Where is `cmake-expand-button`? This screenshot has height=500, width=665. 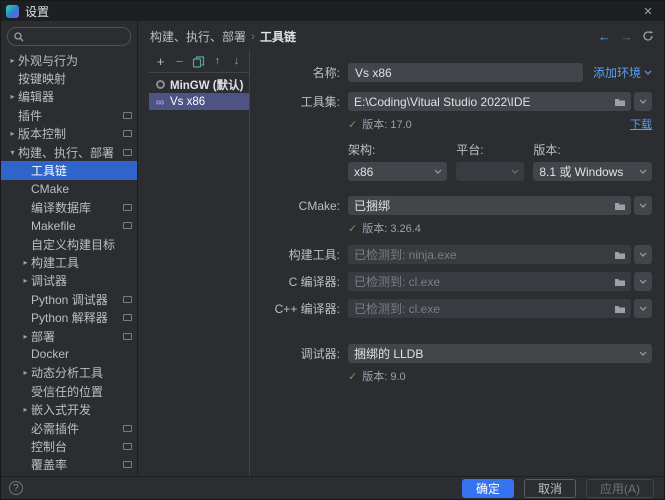
cmake-expand-button is located at coordinates (643, 205).